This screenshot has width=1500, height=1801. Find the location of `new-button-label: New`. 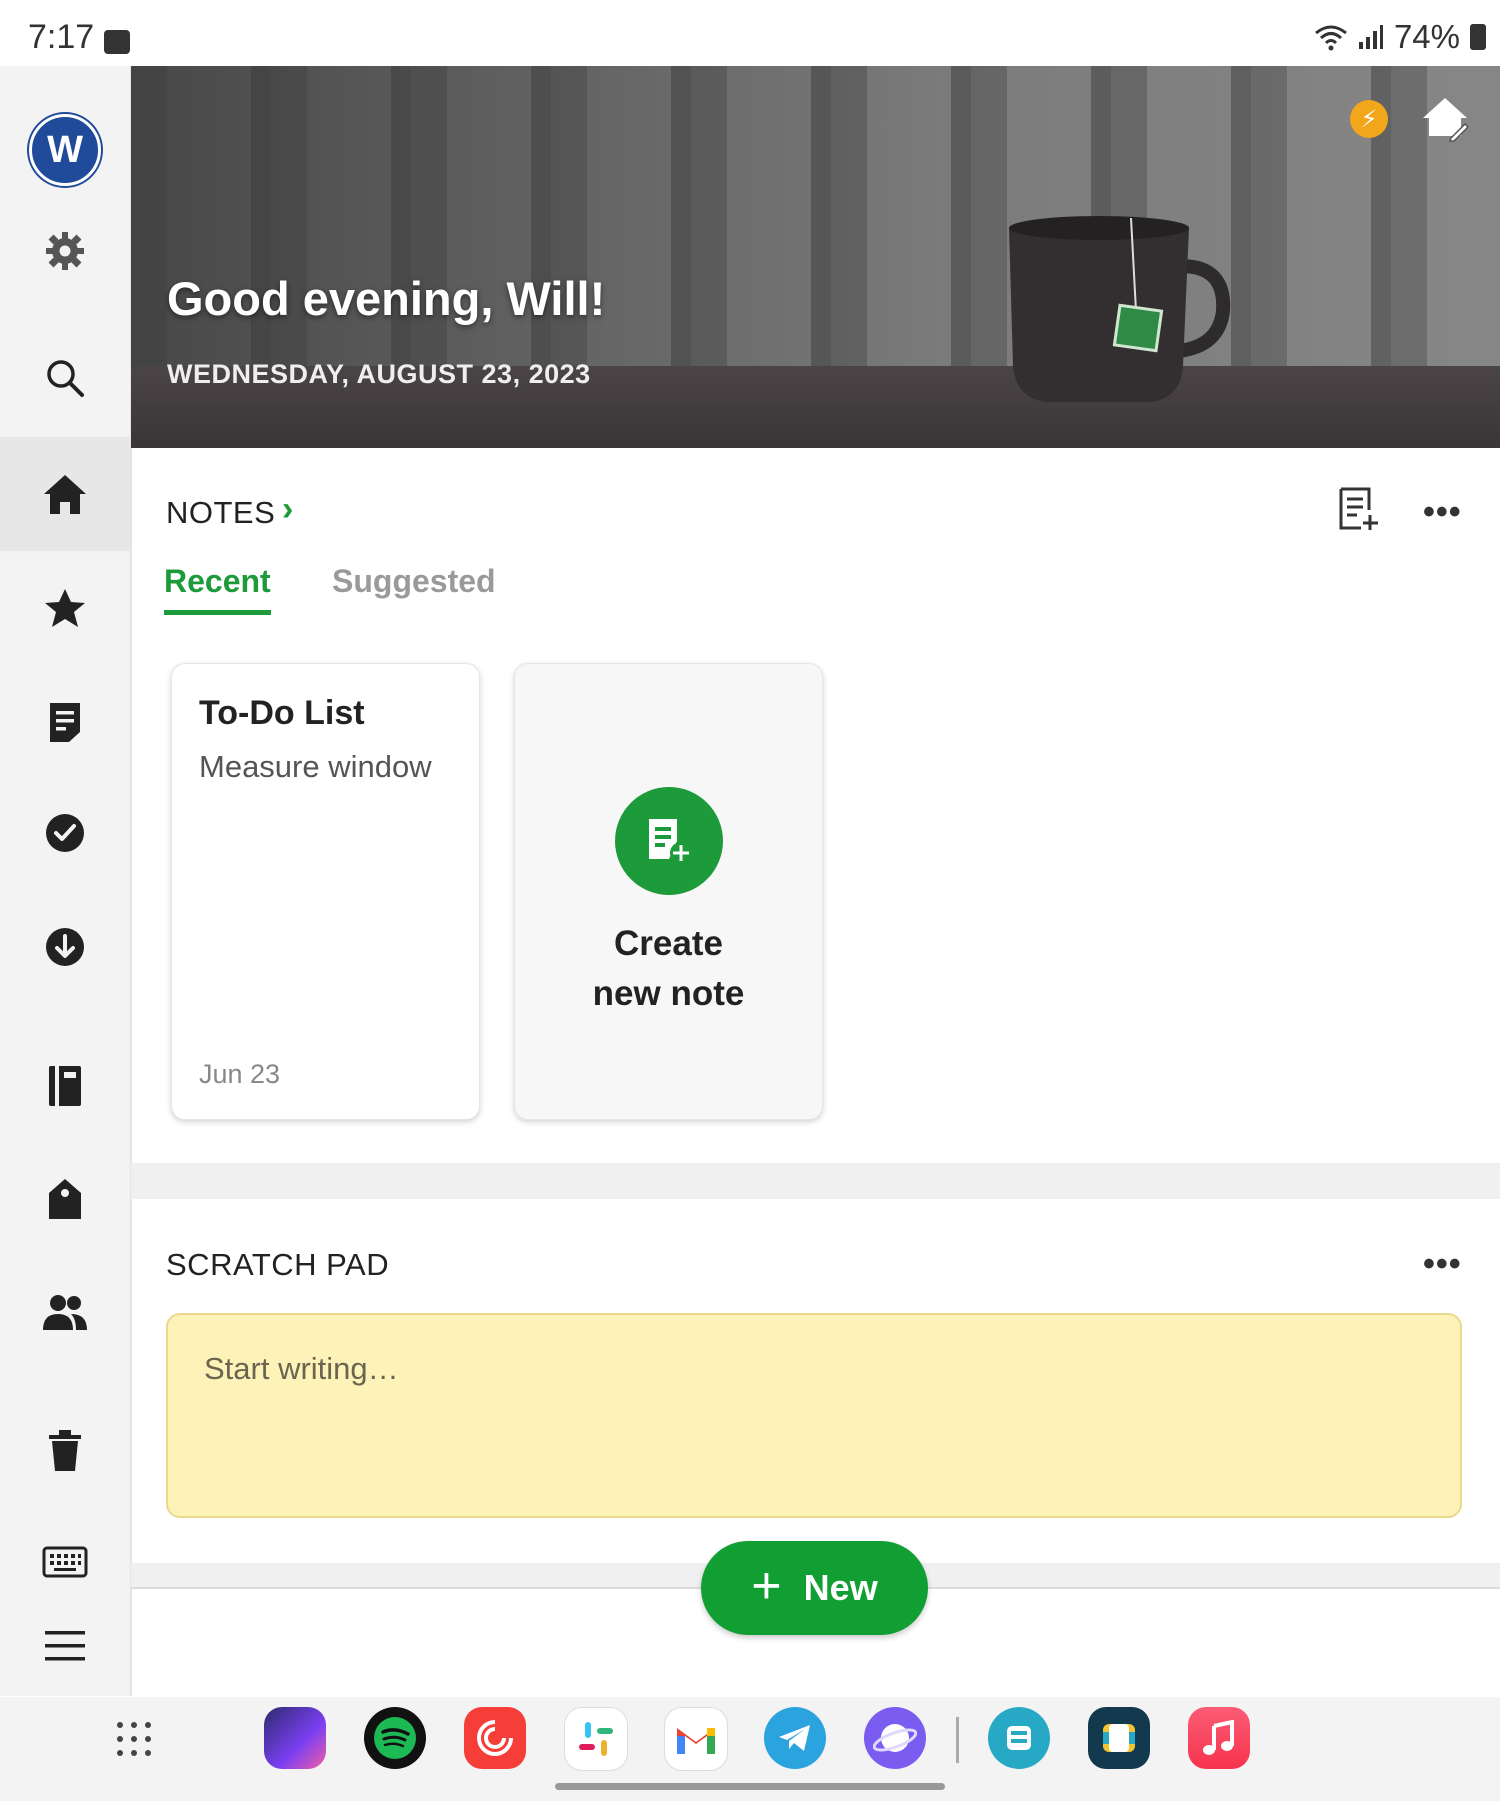

new-button-label: New is located at coordinates (840, 1587).